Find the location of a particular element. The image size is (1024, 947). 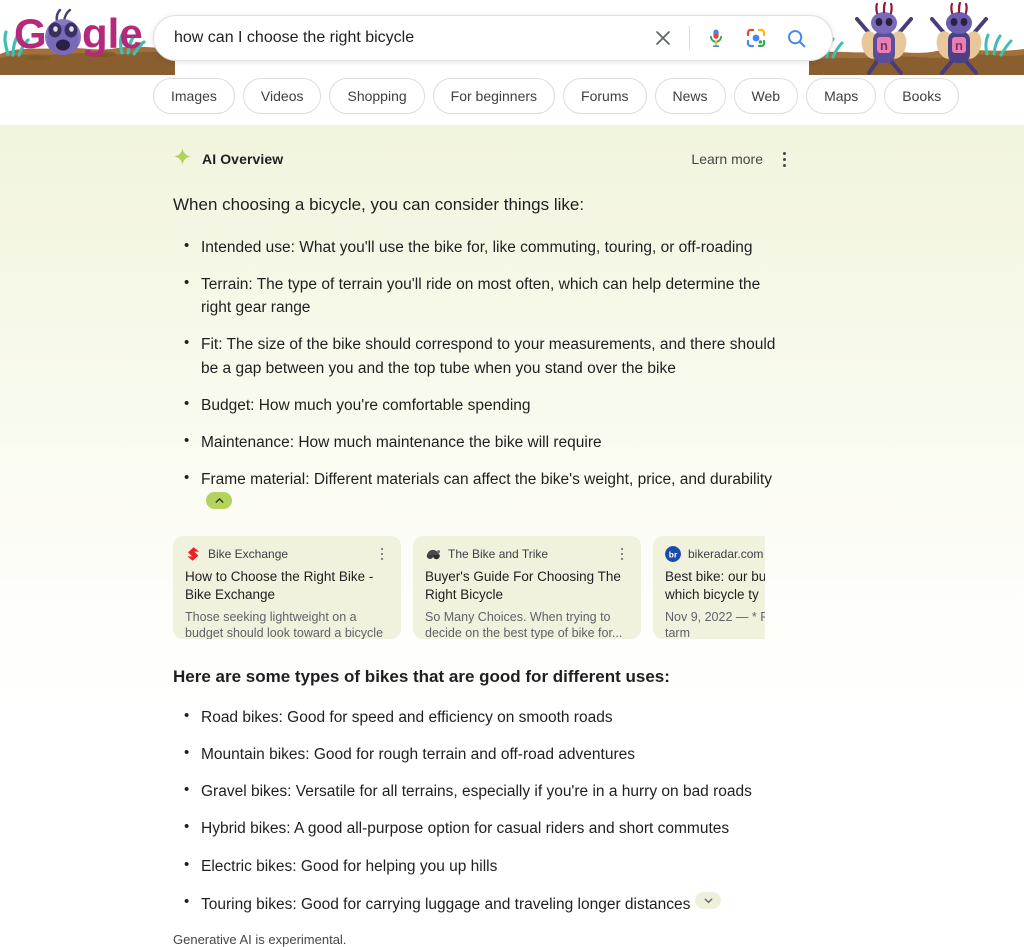

generative-ai-disclaimer: Generative AI is experimental. is located at coordinates (260, 939).